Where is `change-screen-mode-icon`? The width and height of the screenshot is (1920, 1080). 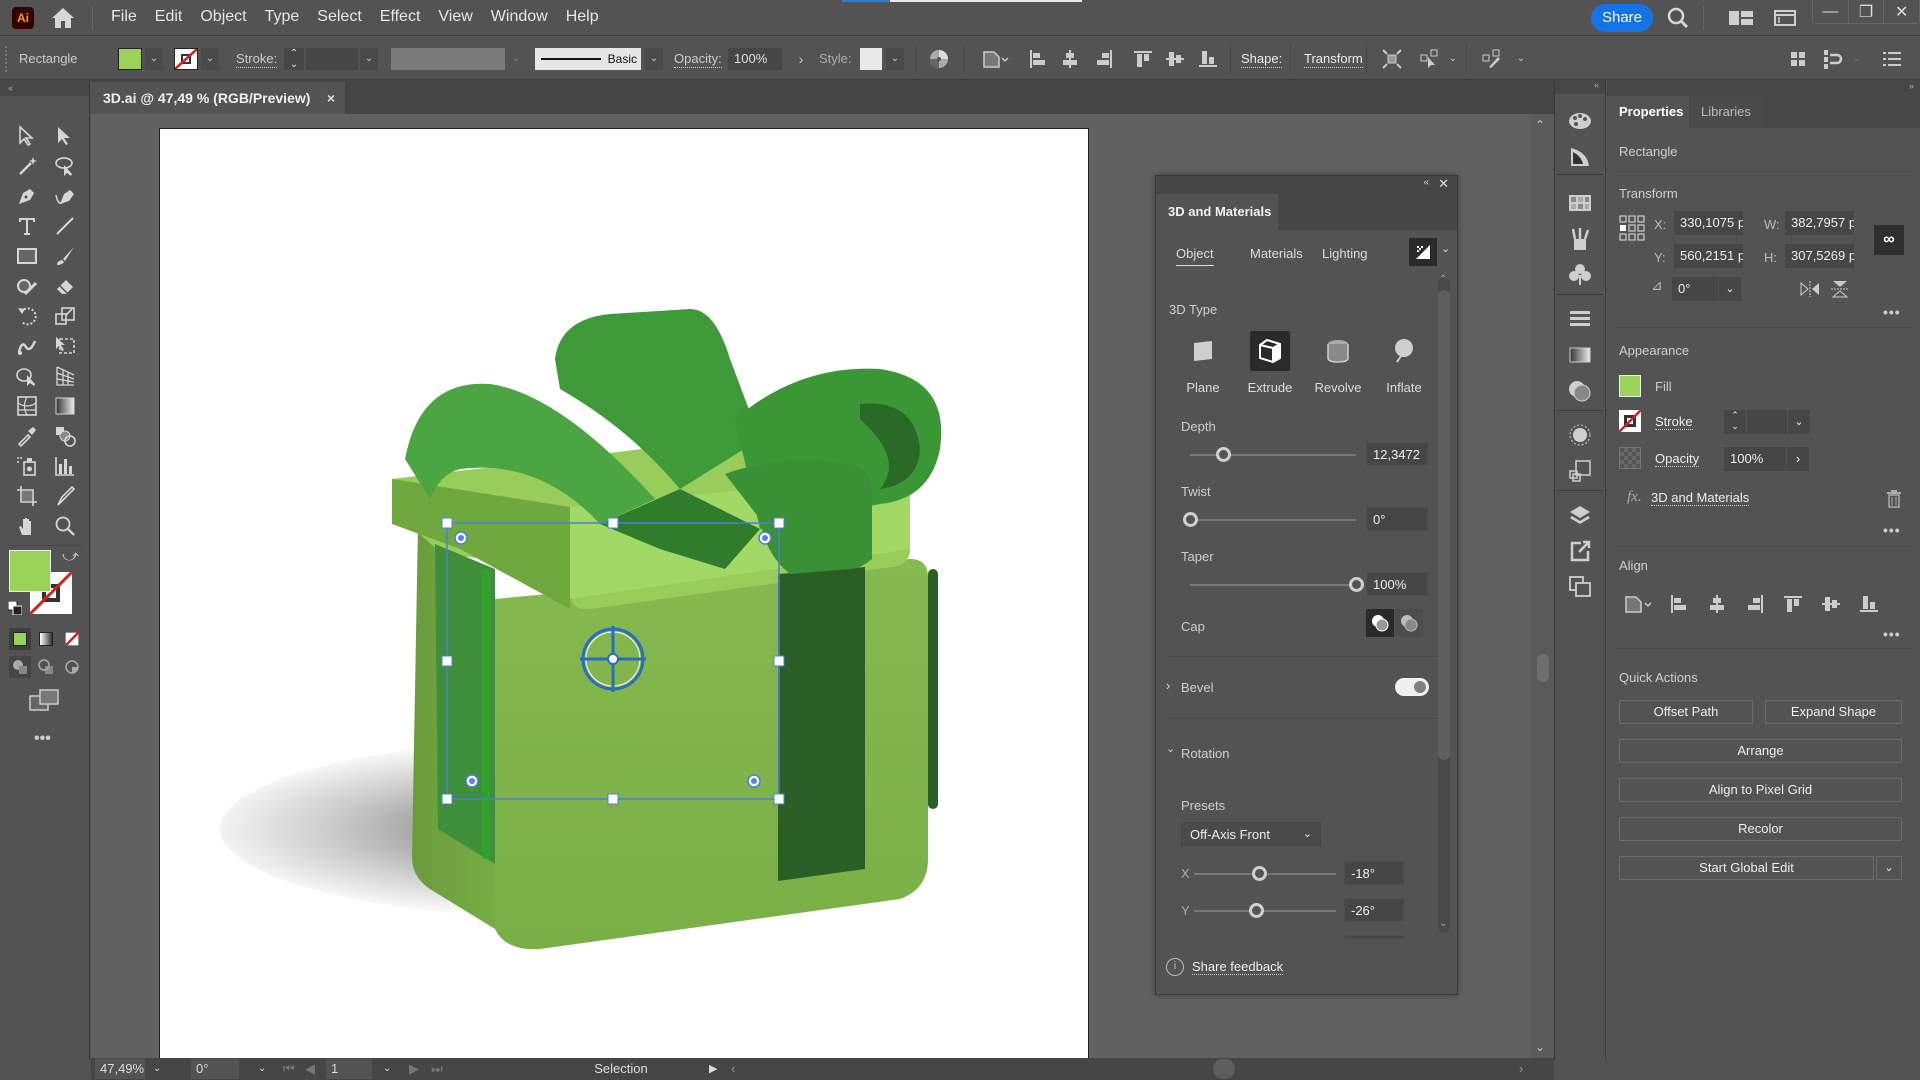
change-screen-mode-icon is located at coordinates (45, 701).